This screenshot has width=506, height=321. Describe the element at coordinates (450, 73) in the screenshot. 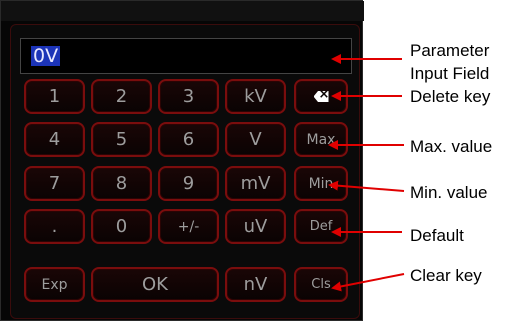

I see `annotation-parameter-input-line2: Input Field` at that location.